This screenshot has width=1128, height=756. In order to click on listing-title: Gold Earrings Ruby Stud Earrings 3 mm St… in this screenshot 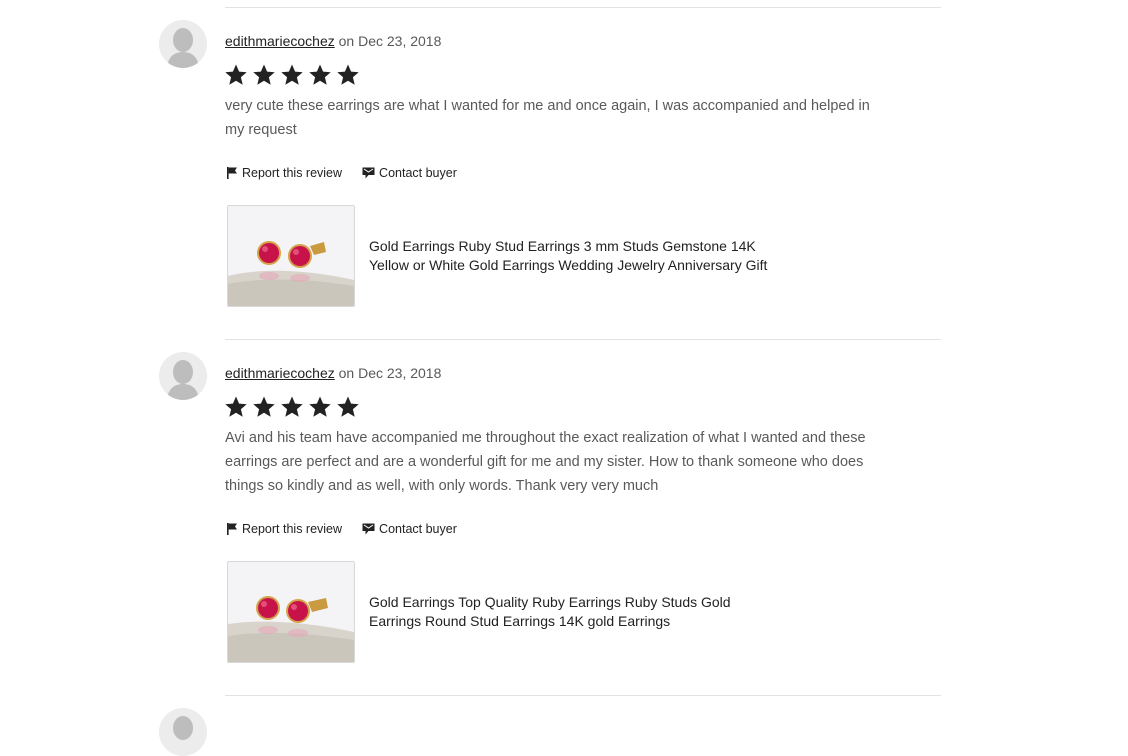, I will do `click(569, 256)`.